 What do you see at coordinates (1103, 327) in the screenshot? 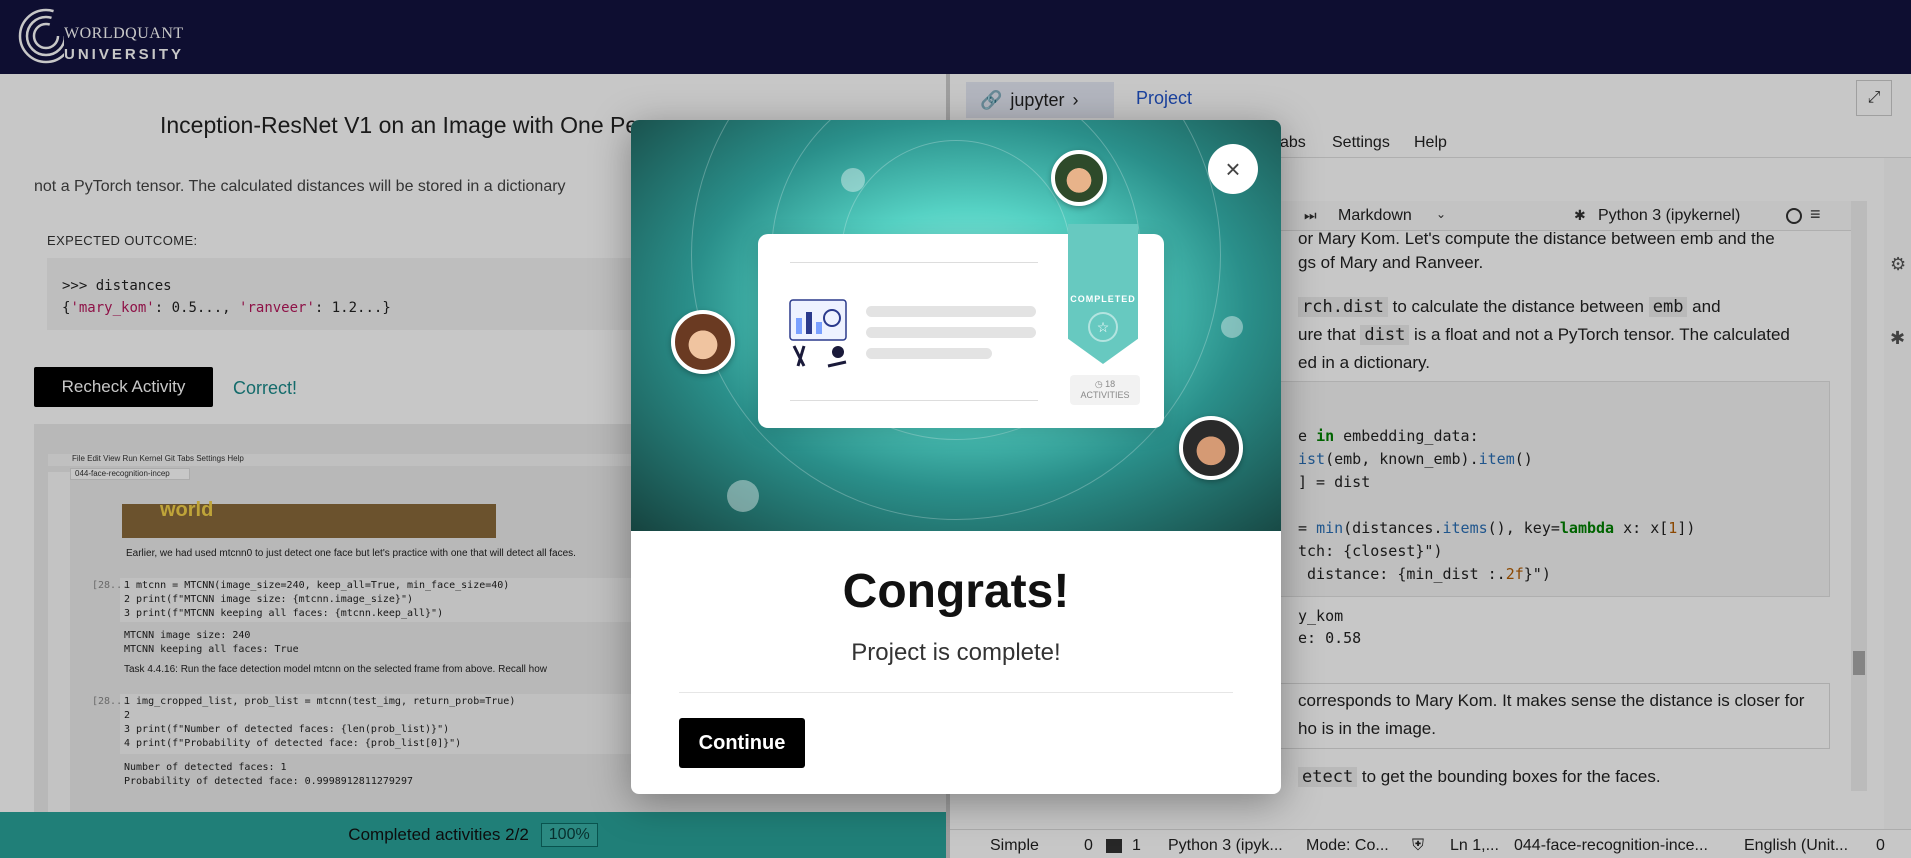
I see `star-icon: ☆` at bounding box center [1103, 327].